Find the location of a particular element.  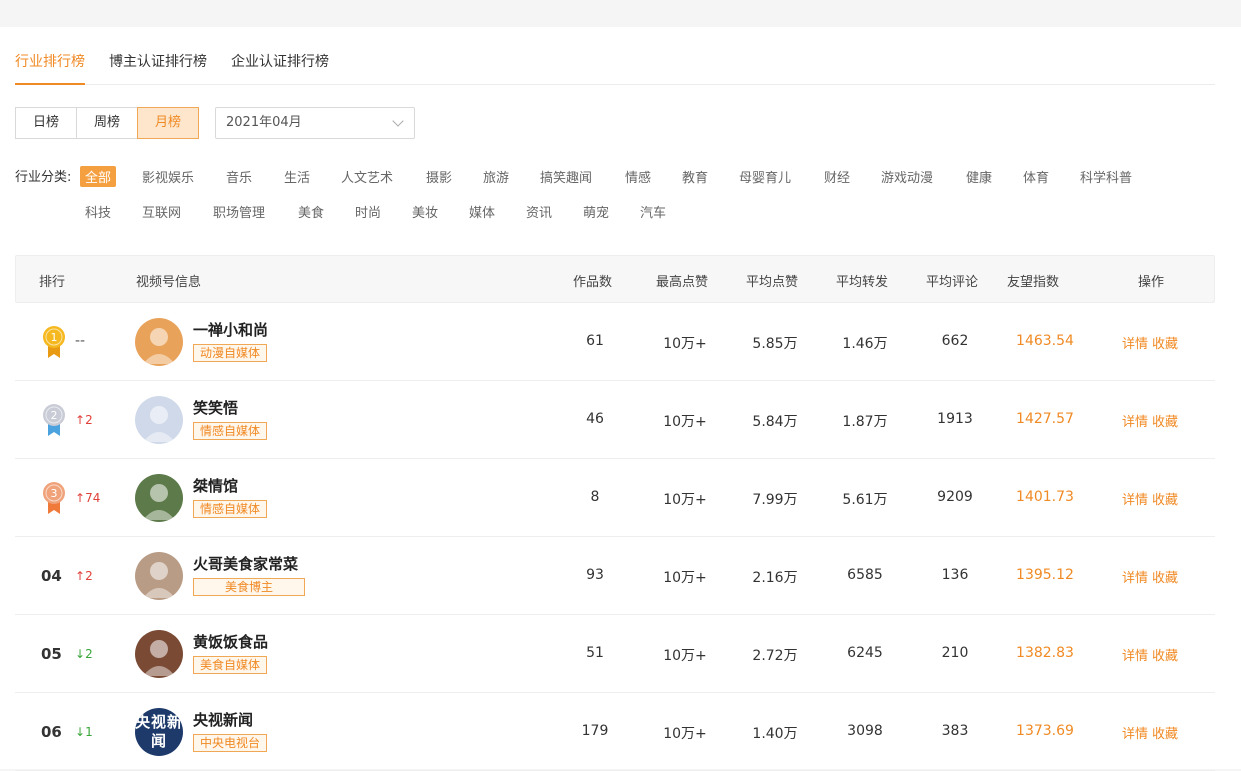

rank-change: ↓2 is located at coordinates (84, 654).